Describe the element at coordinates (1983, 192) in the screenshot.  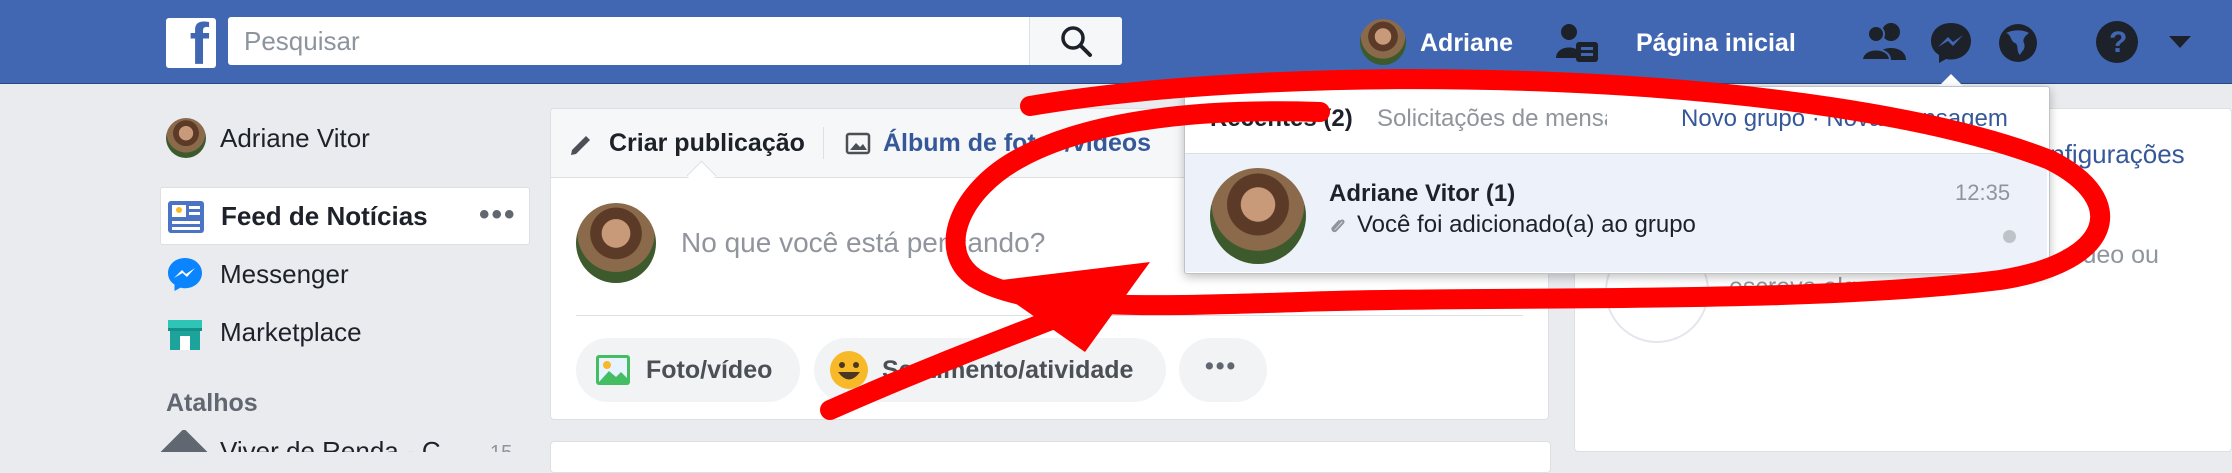
I see `conversation-time: 12:35` at that location.